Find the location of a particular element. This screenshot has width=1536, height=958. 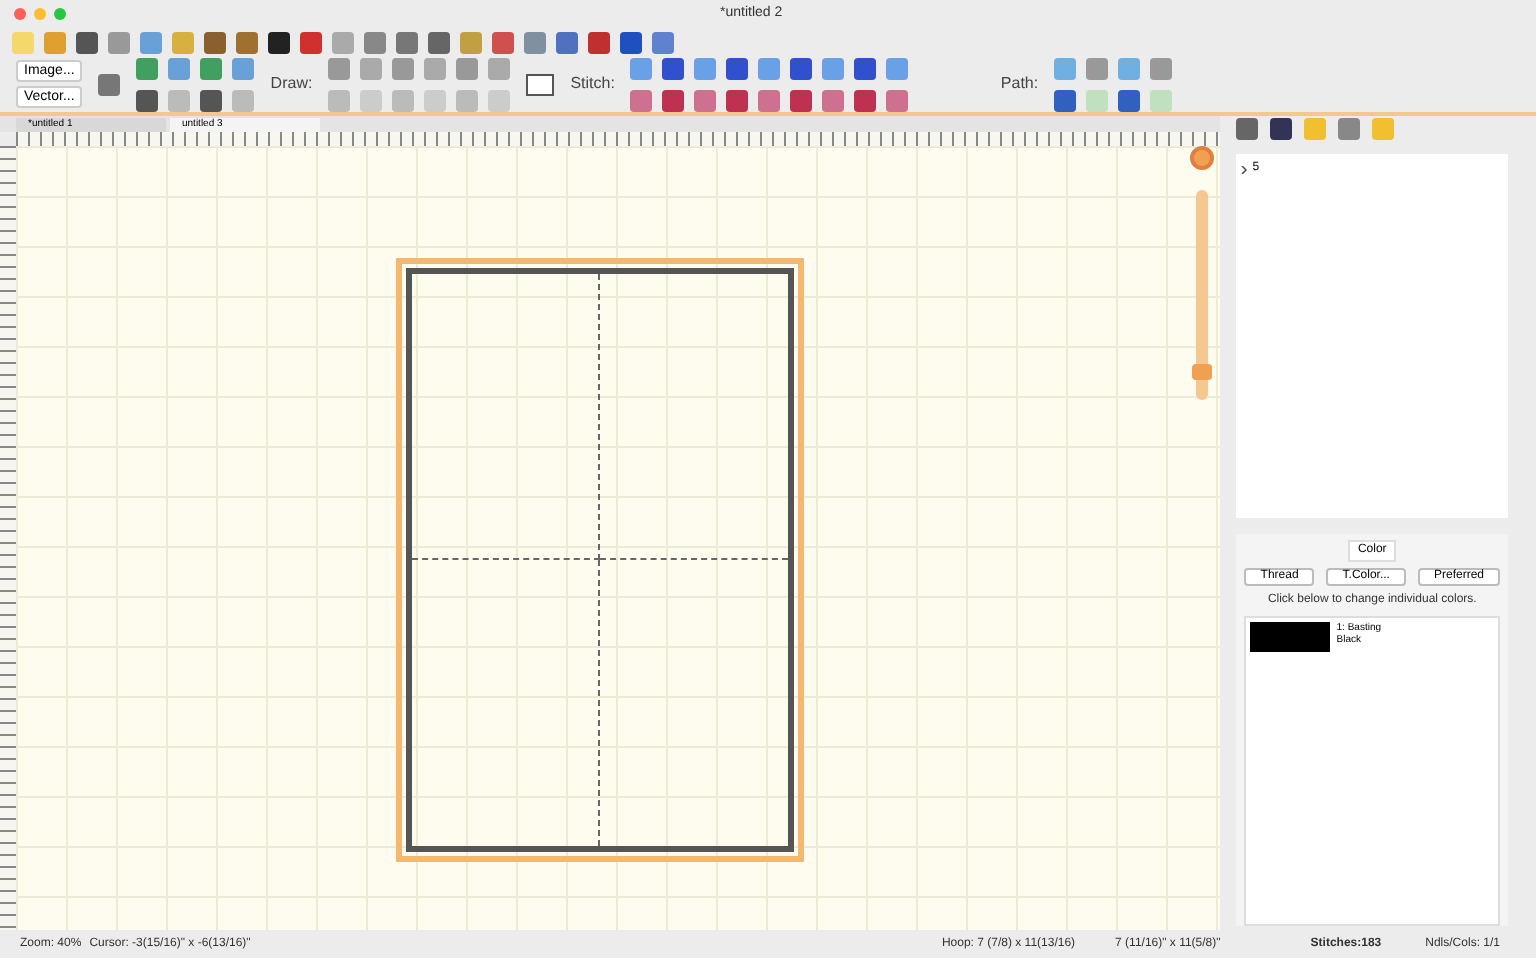

stitch-label: Stitch: is located at coordinates (592, 84).